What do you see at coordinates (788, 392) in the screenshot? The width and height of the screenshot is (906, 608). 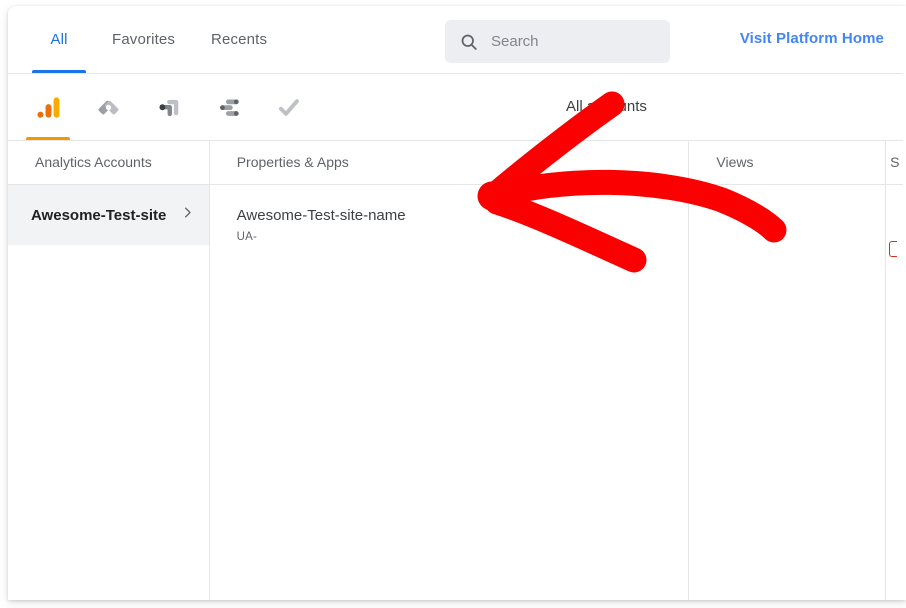 I see `views-column` at bounding box center [788, 392].